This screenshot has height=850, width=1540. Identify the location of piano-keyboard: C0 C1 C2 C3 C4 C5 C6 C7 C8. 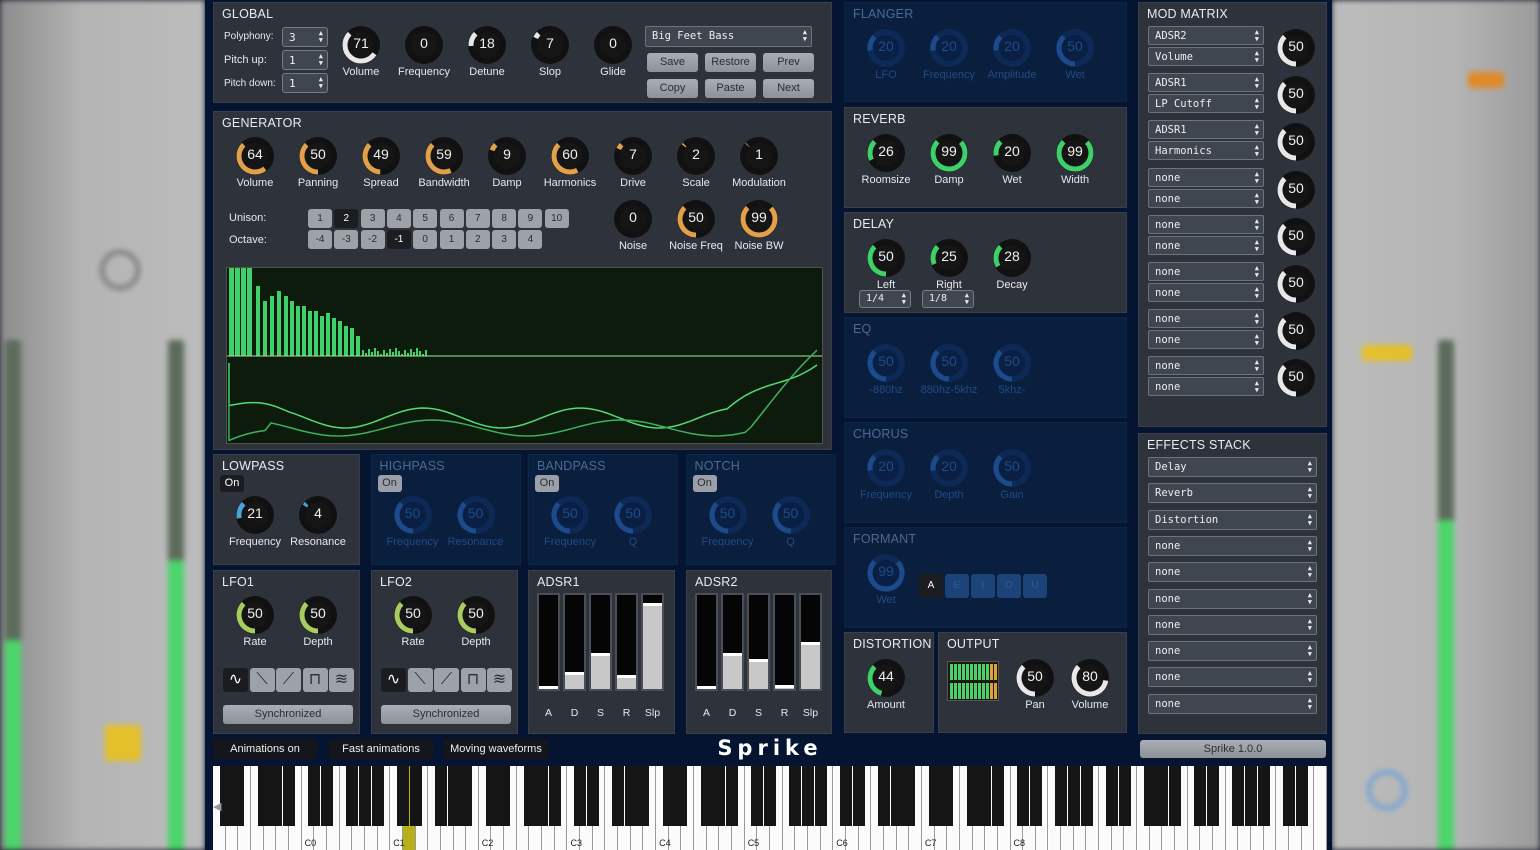
(770, 808).